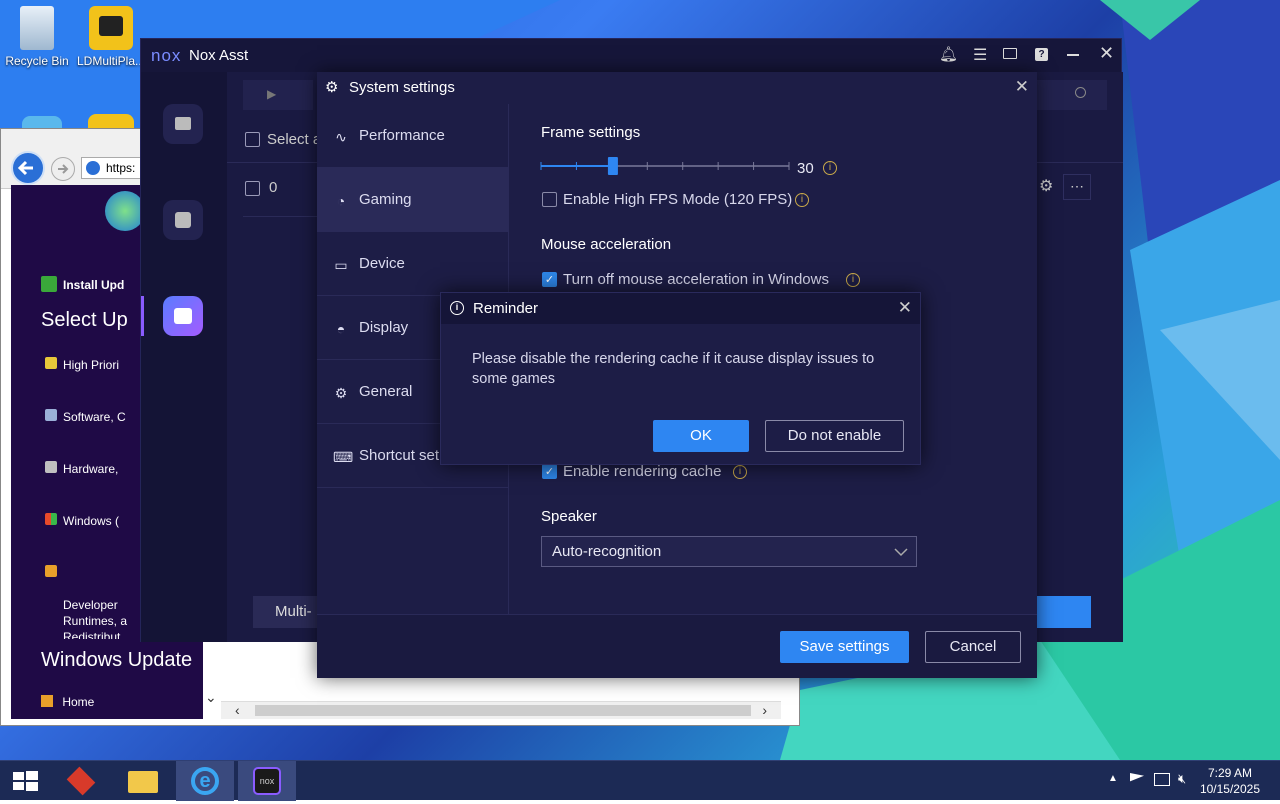 This screenshot has width=1280, height=804. What do you see at coordinates (252, 139) in the screenshot?
I see `select-all-checkbox` at bounding box center [252, 139].